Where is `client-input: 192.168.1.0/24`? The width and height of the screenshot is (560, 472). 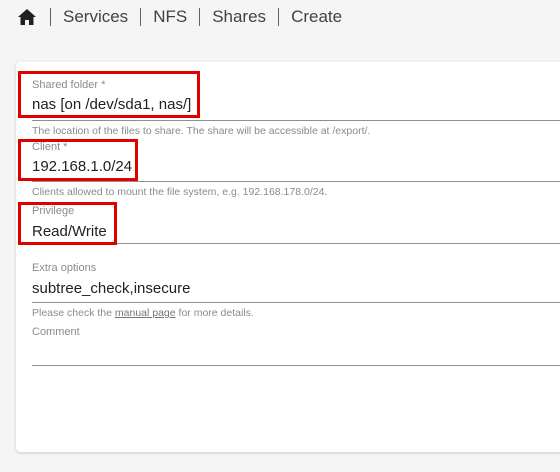 client-input: 192.168.1.0/24 is located at coordinates (82, 166).